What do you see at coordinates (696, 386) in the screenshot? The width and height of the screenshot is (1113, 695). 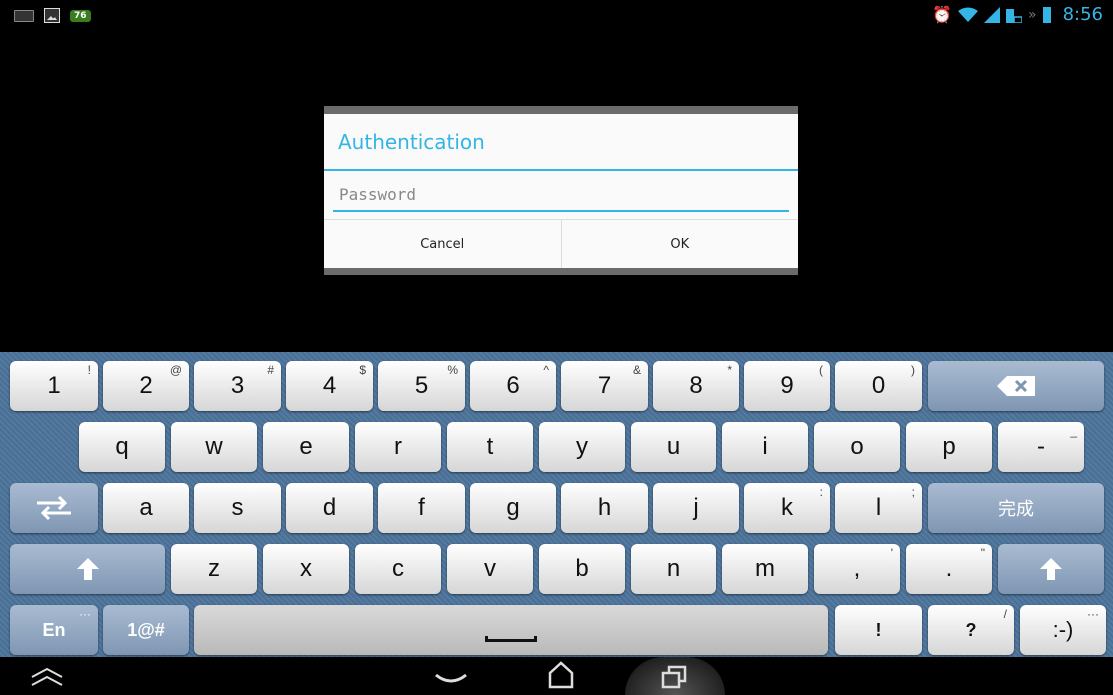 I see `key-8: 8 *` at bounding box center [696, 386].